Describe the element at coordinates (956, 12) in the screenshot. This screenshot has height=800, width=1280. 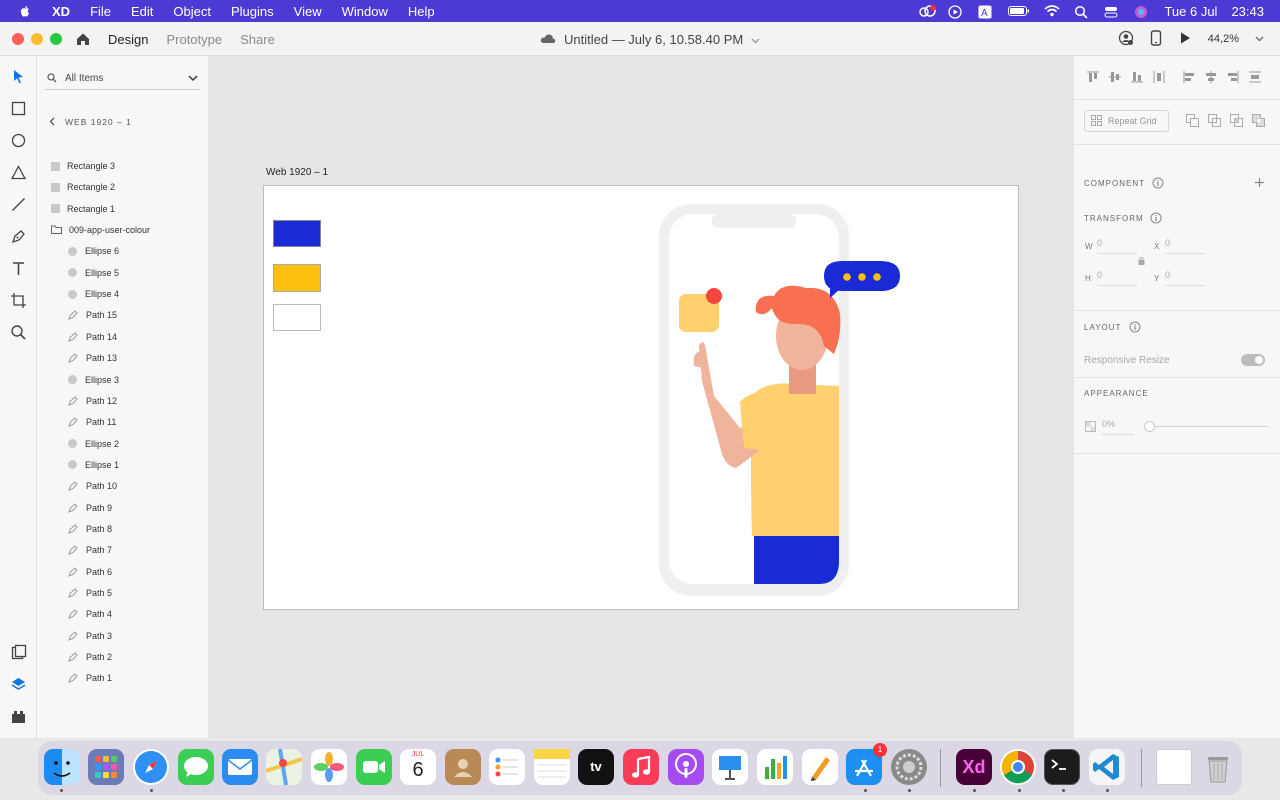
I see `play-circle-icon` at that location.